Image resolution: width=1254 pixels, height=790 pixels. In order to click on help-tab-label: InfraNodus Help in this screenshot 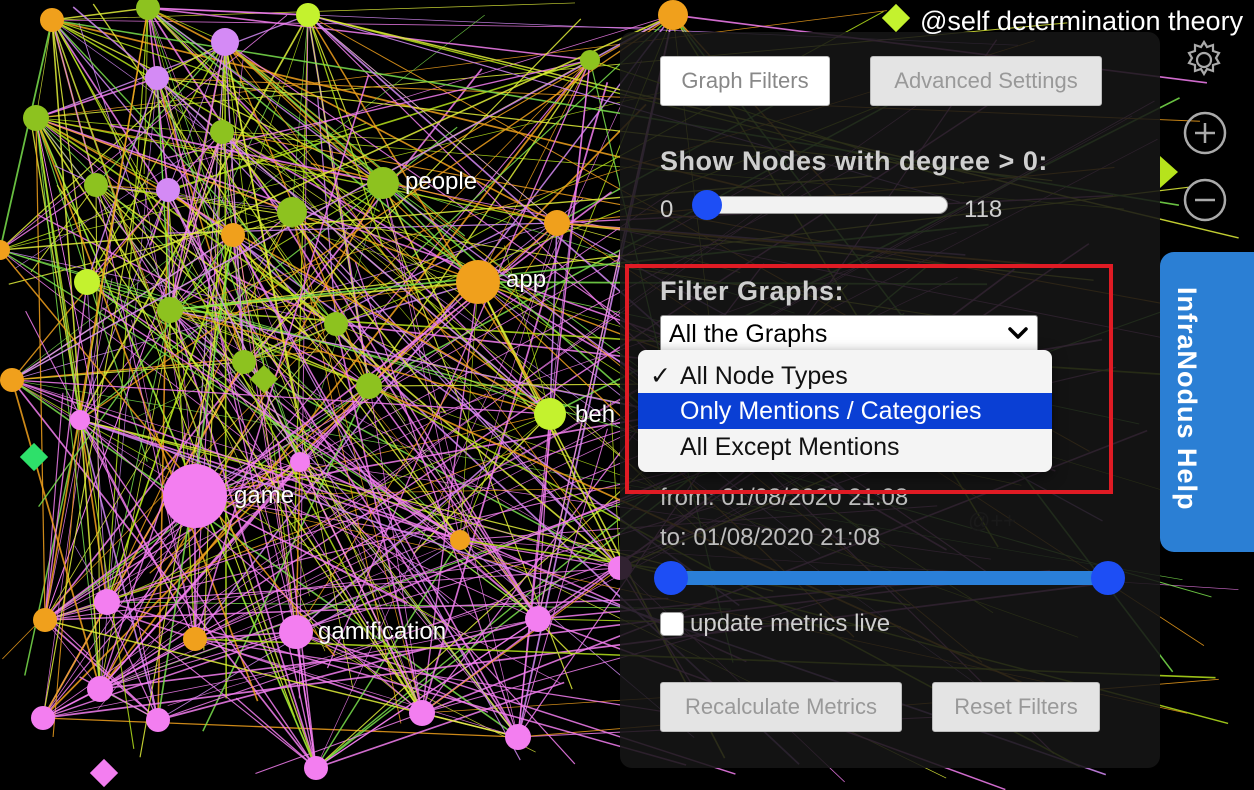, I will do `click(1187, 399)`.